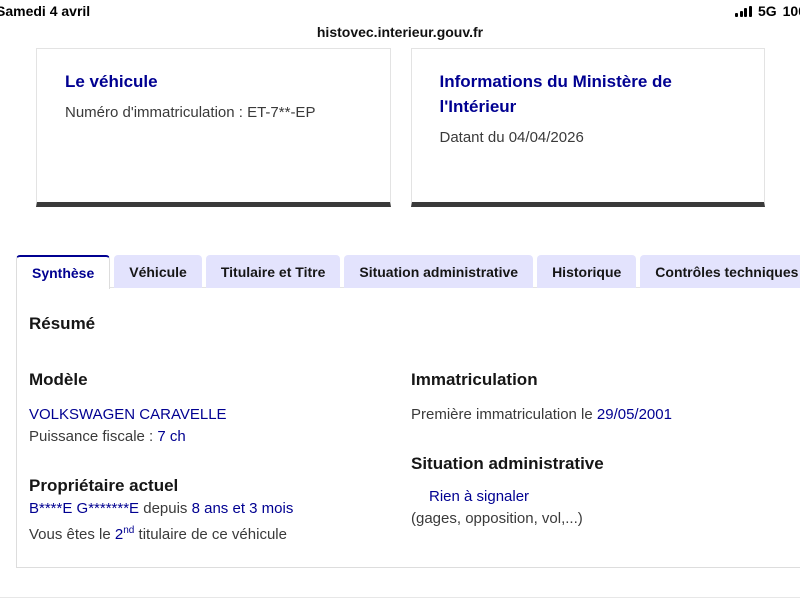  Describe the element at coordinates (634, 414) in the screenshot. I see `first-registration-date: 29/05/2001` at that location.